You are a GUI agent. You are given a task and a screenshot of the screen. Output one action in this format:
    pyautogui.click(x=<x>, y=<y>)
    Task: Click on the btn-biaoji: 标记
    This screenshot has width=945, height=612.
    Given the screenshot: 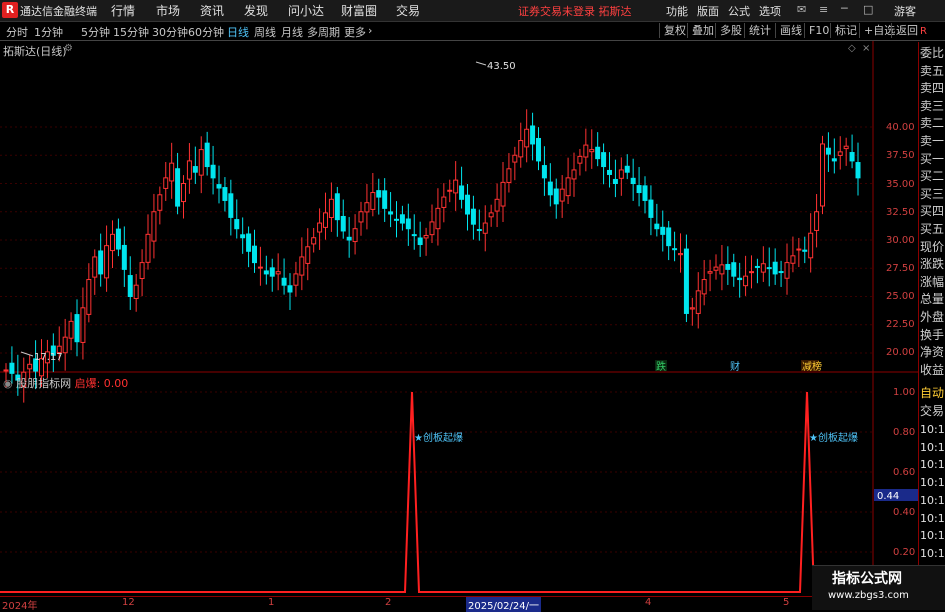 What is the action you would take?
    pyautogui.click(x=845, y=30)
    